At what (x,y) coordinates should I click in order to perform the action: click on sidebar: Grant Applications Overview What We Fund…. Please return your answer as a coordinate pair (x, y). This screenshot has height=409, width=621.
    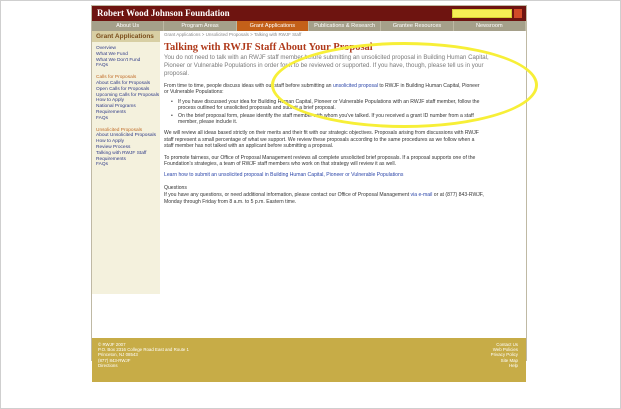
    Looking at the image, I should click on (126, 162).